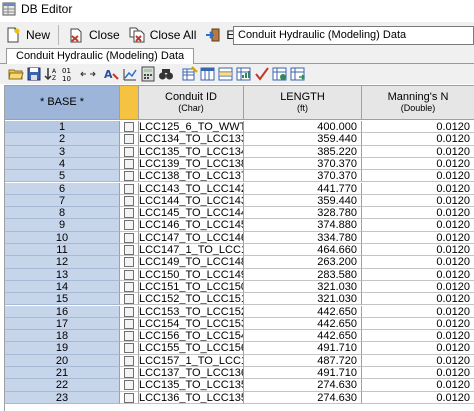  Describe the element at coordinates (303, 360) in the screenshot. I see `cell-length: 487.720` at that location.